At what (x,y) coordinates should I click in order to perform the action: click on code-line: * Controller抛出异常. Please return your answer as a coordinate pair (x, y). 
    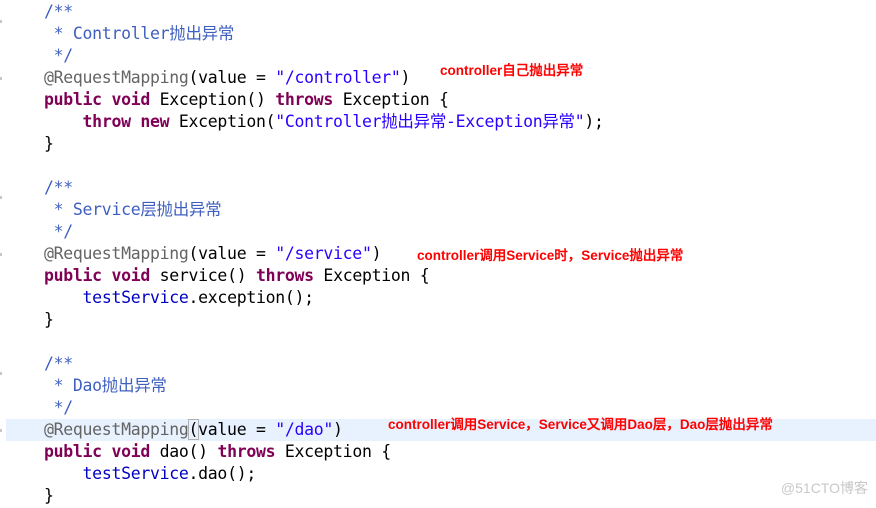
    Looking at the image, I should click on (438, 34).